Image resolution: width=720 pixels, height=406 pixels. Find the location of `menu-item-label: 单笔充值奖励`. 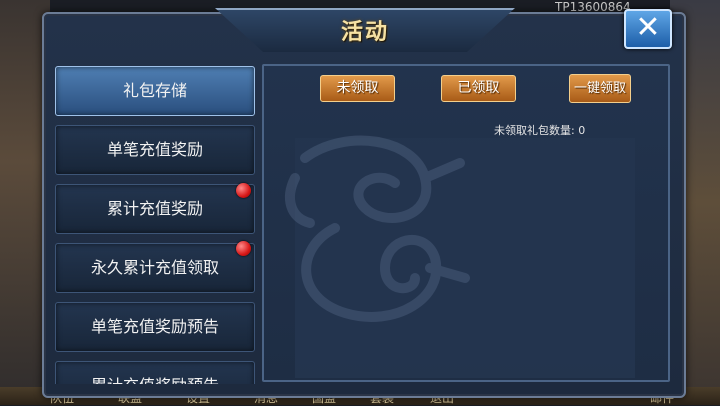

menu-item-label: 单笔充值奖励 is located at coordinates (154, 149).